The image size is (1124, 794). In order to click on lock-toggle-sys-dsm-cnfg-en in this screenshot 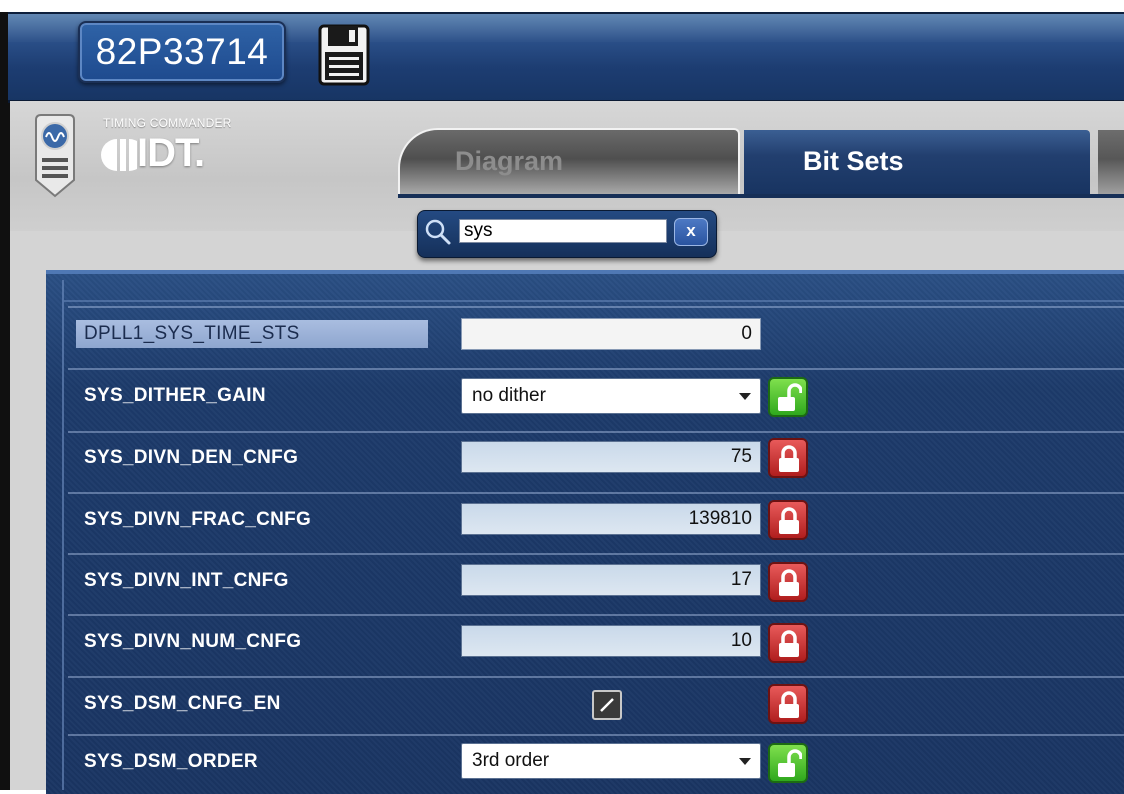, I will do `click(788, 704)`.